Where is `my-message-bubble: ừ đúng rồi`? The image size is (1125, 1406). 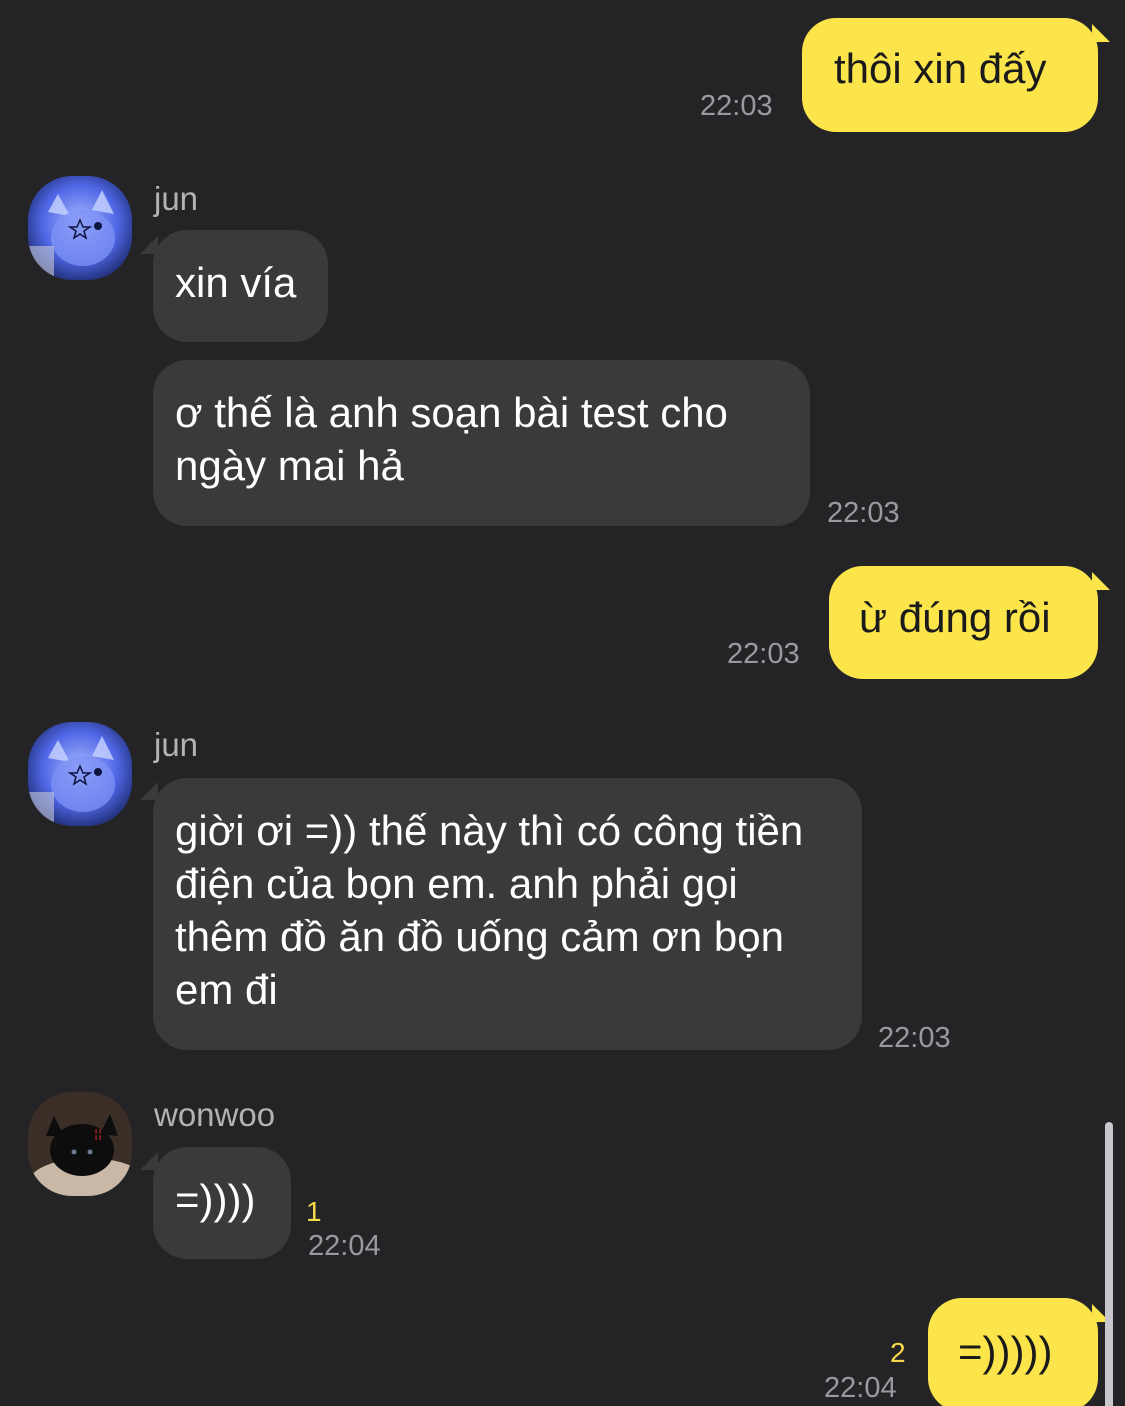 my-message-bubble: ừ đúng rồi is located at coordinates (963, 622).